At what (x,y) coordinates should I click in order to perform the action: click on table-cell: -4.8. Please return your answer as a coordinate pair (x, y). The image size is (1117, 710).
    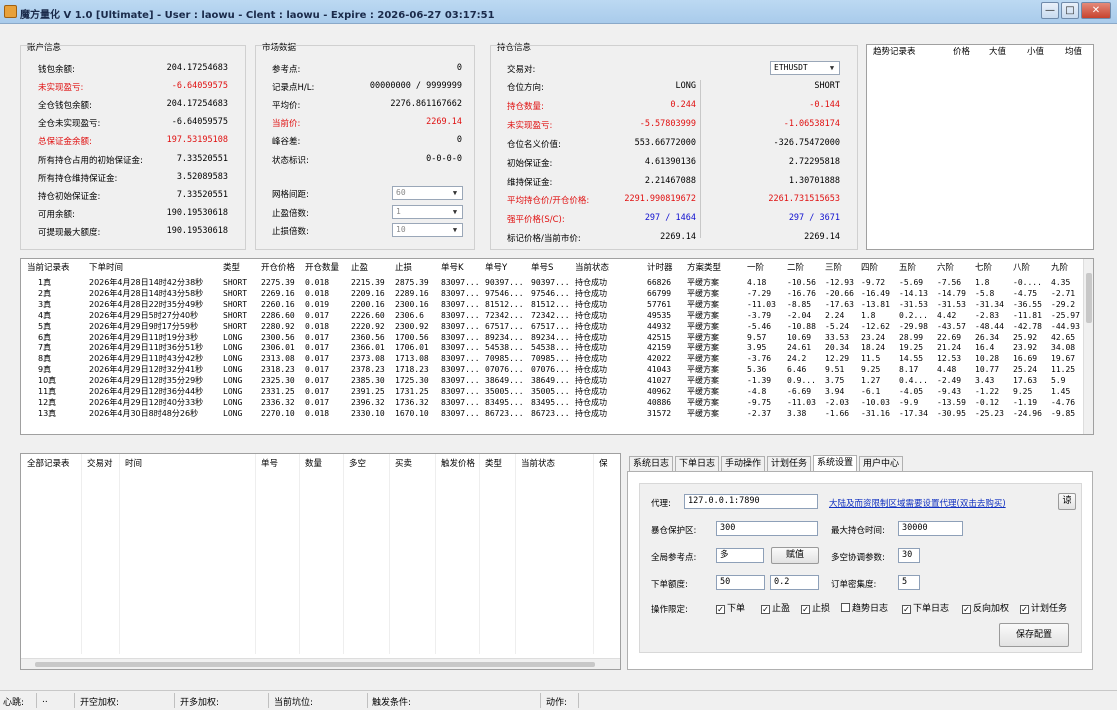
    Looking at the image, I should click on (757, 391).